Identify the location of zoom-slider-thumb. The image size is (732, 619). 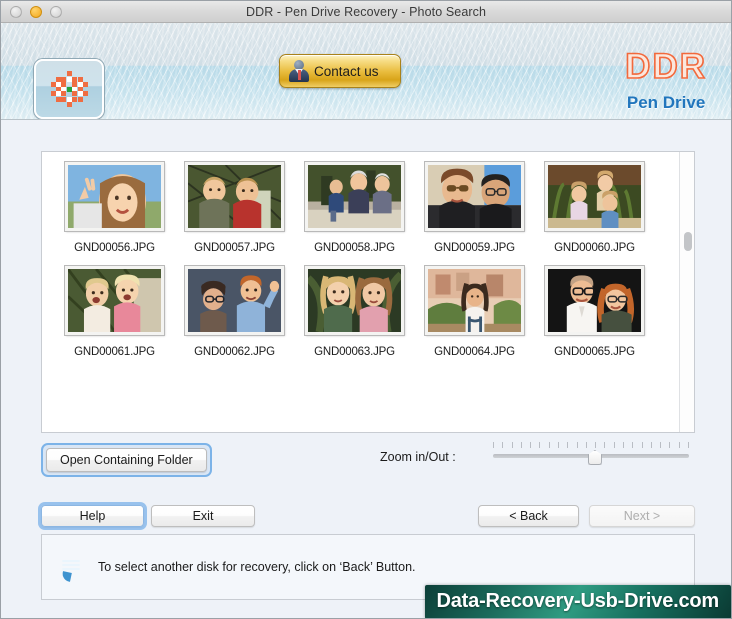
(594, 457).